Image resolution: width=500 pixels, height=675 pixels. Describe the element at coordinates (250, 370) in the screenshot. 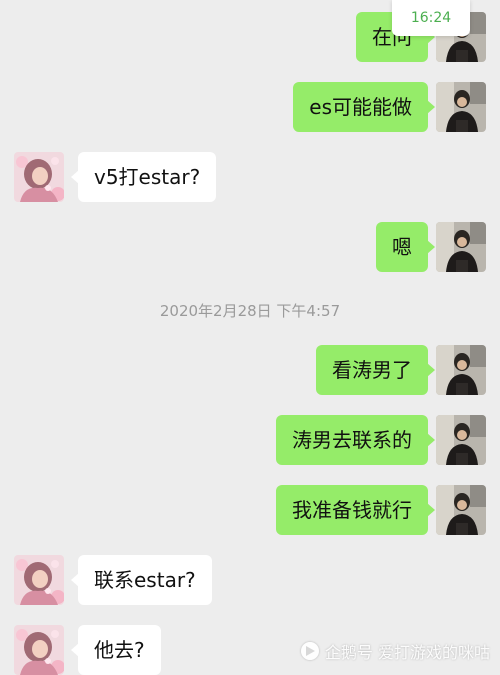

I see `message-row: 看涛男了` at that location.